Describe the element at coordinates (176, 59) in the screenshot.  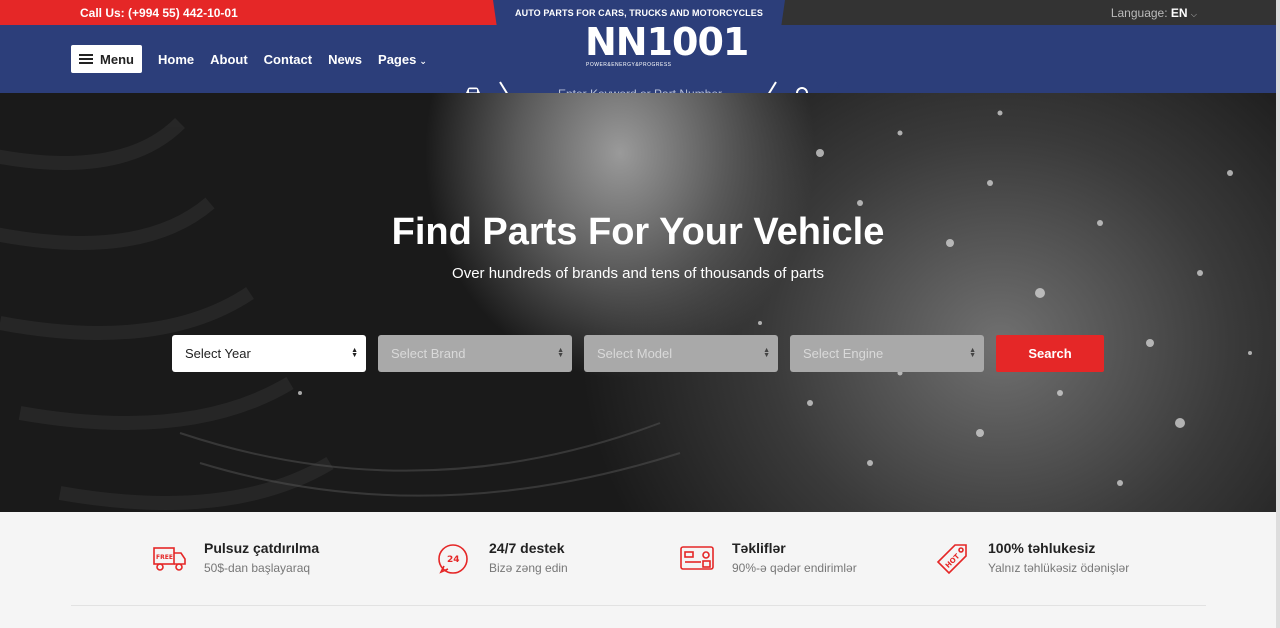
I see `nav-home: Home` at that location.